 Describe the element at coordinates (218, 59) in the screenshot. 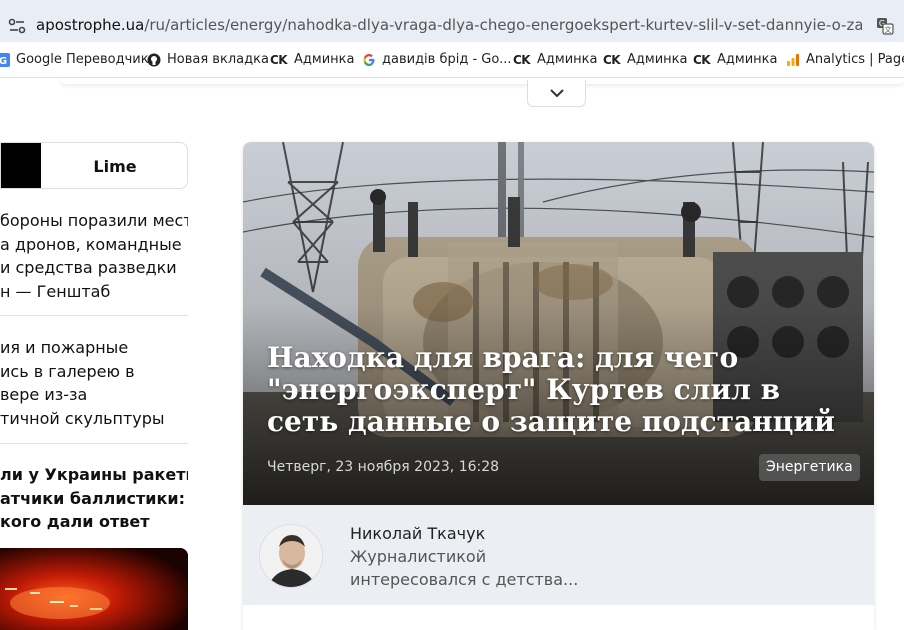

I see `bookmark-label: Новая вкладка` at that location.